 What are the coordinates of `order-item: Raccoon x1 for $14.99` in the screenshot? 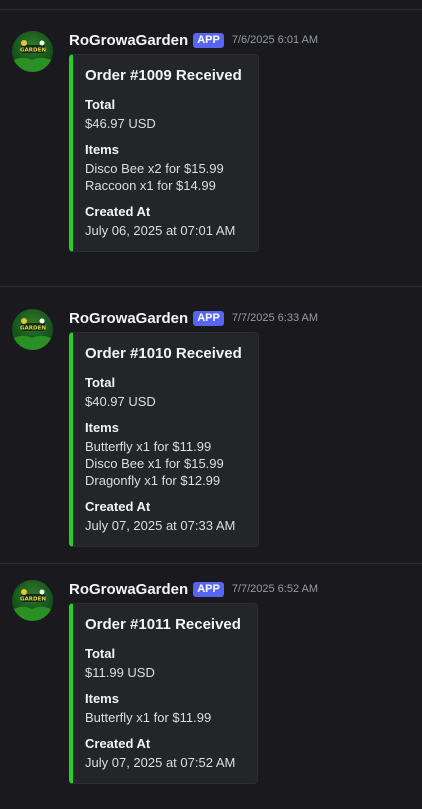 It's located at (150, 185).